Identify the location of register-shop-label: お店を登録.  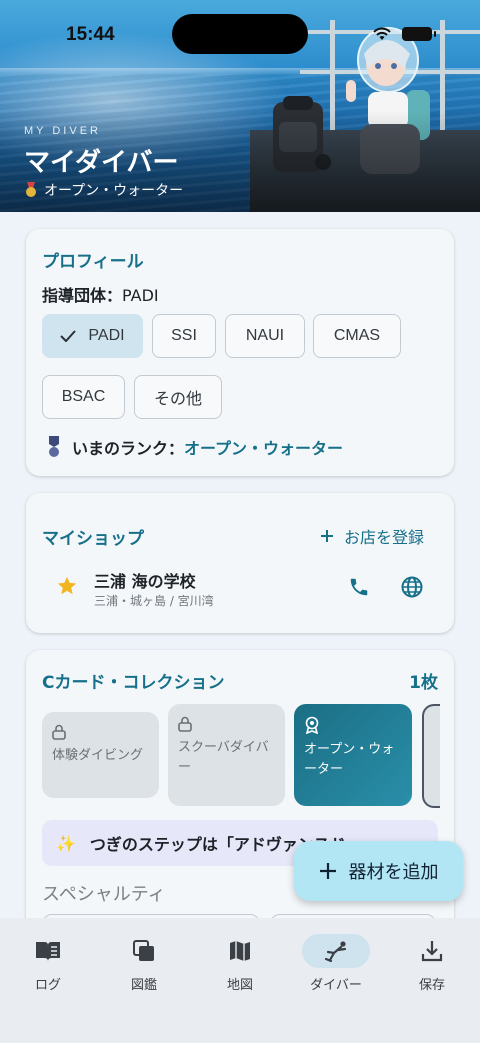
(383, 537).